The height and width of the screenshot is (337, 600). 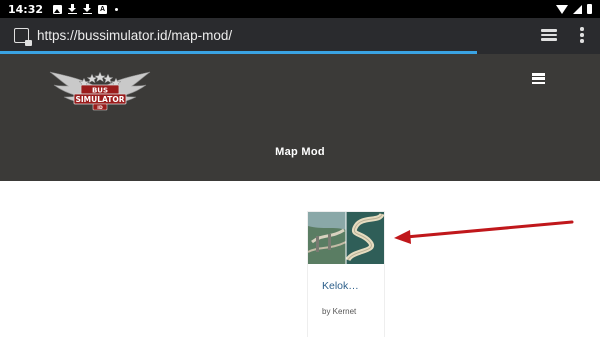 I want to click on annotation-arrow-icon, so click(x=484, y=232).